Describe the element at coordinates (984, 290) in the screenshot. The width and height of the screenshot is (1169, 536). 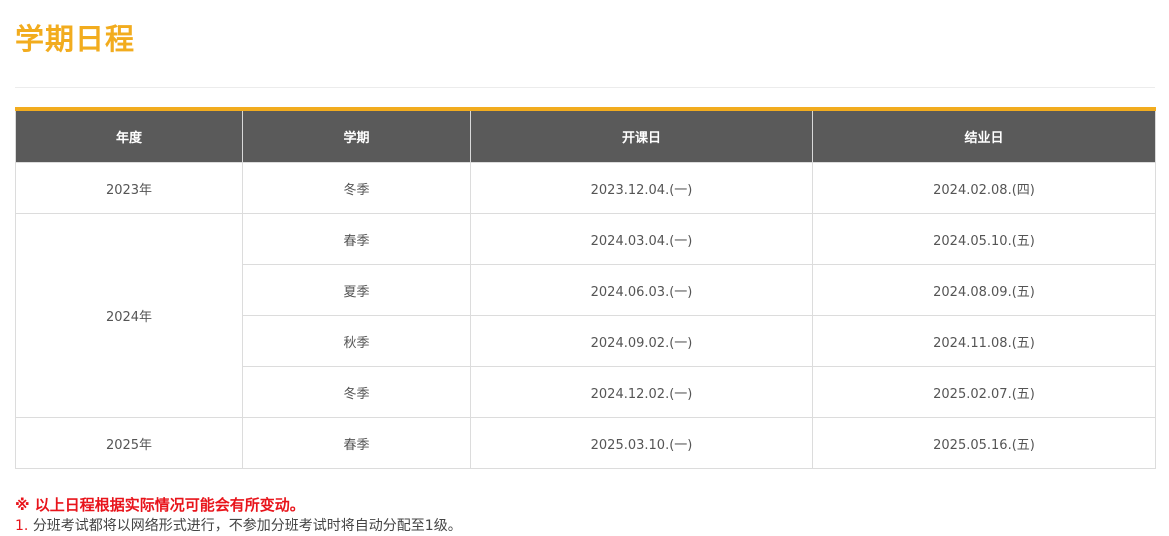
I see `end-date-cell: 2024.08.09.(五)` at that location.